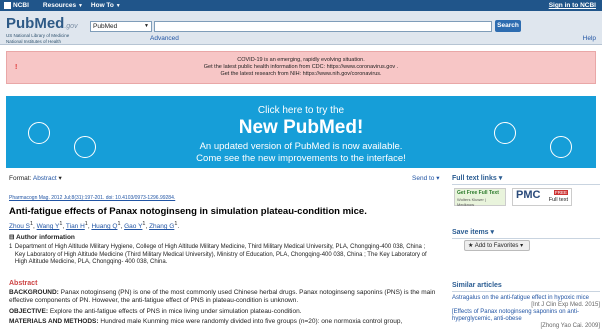  I want to click on signin-link: Sign in to NCBI, so click(572, 5).